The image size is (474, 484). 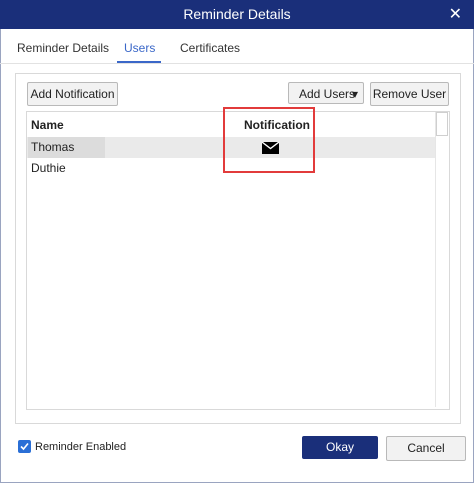 I want to click on close-icon: ✕, so click(x=455, y=14).